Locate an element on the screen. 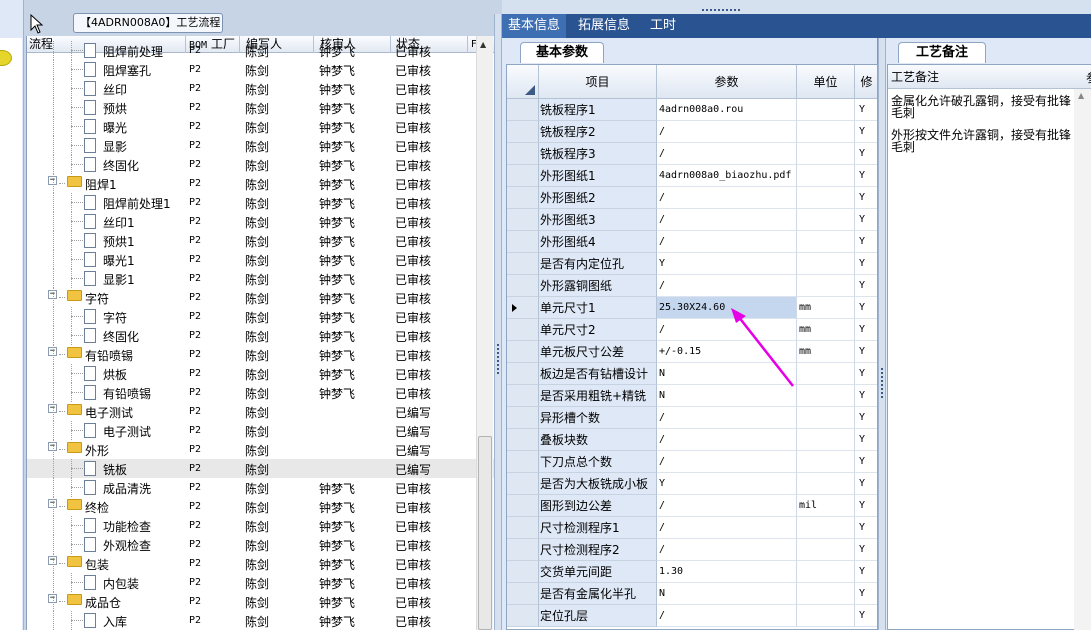 Image resolution: width=1091 pixels, height=630 pixels. param-row: 外形露铜图纸 / Y is located at coordinates (692, 286).